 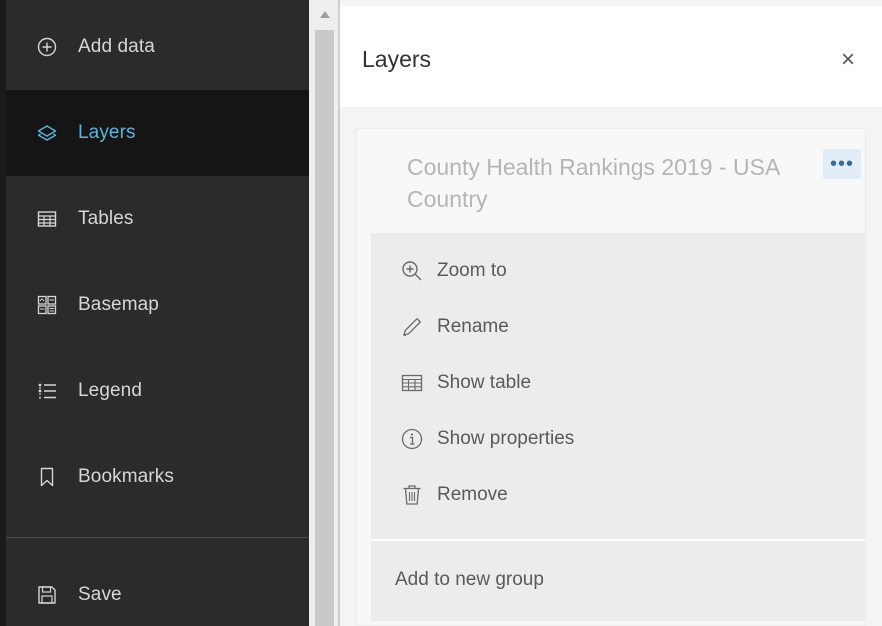 I want to click on sidebar-item-legend: Legend, so click(x=157, y=391).